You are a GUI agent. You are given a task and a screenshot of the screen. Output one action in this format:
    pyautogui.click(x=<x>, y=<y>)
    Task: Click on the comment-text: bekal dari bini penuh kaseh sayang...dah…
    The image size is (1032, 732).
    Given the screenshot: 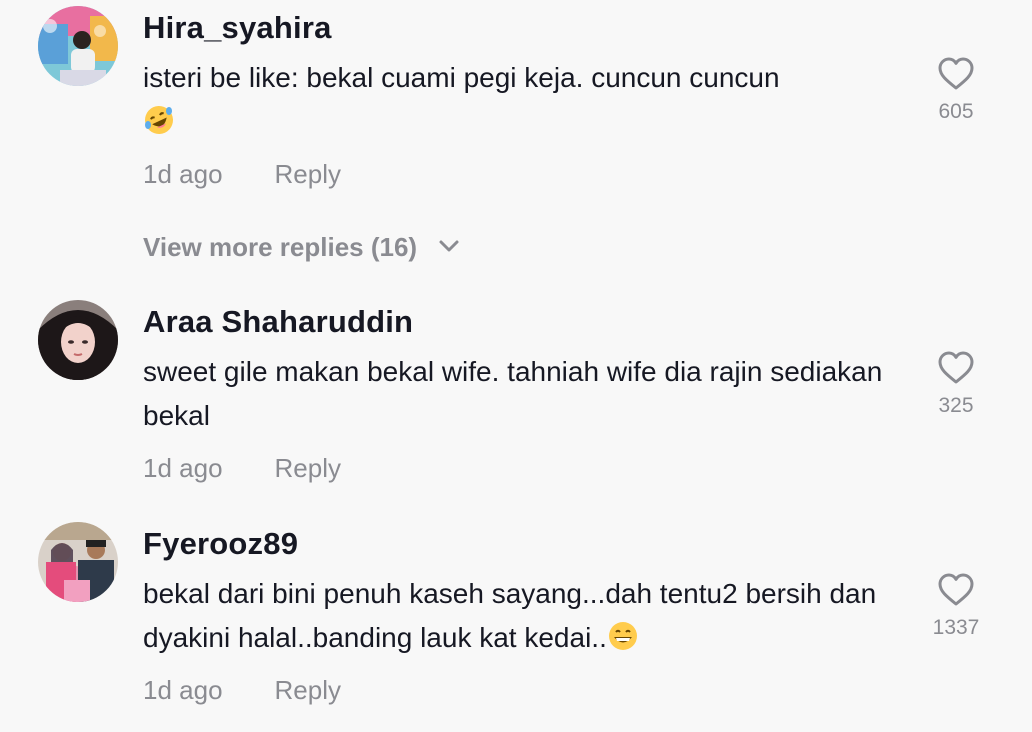 What is the action you would take?
    pyautogui.click(x=513, y=616)
    